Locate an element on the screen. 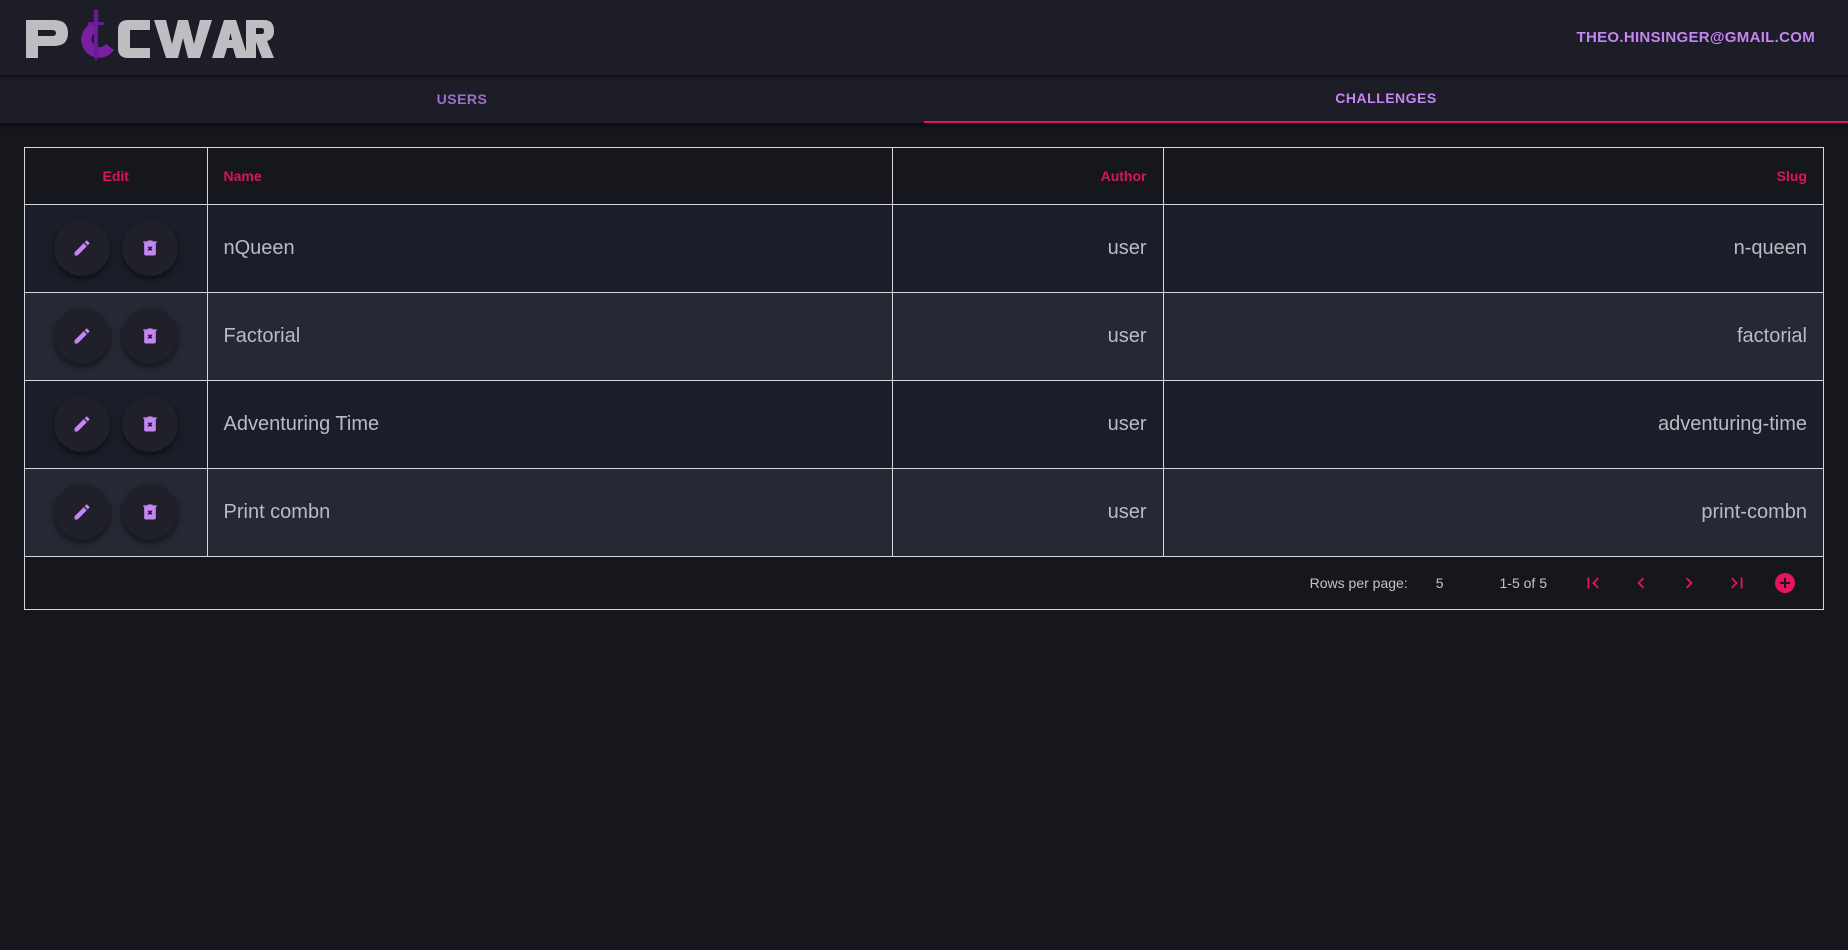  cell-slug: n-queen is located at coordinates (1493, 248).